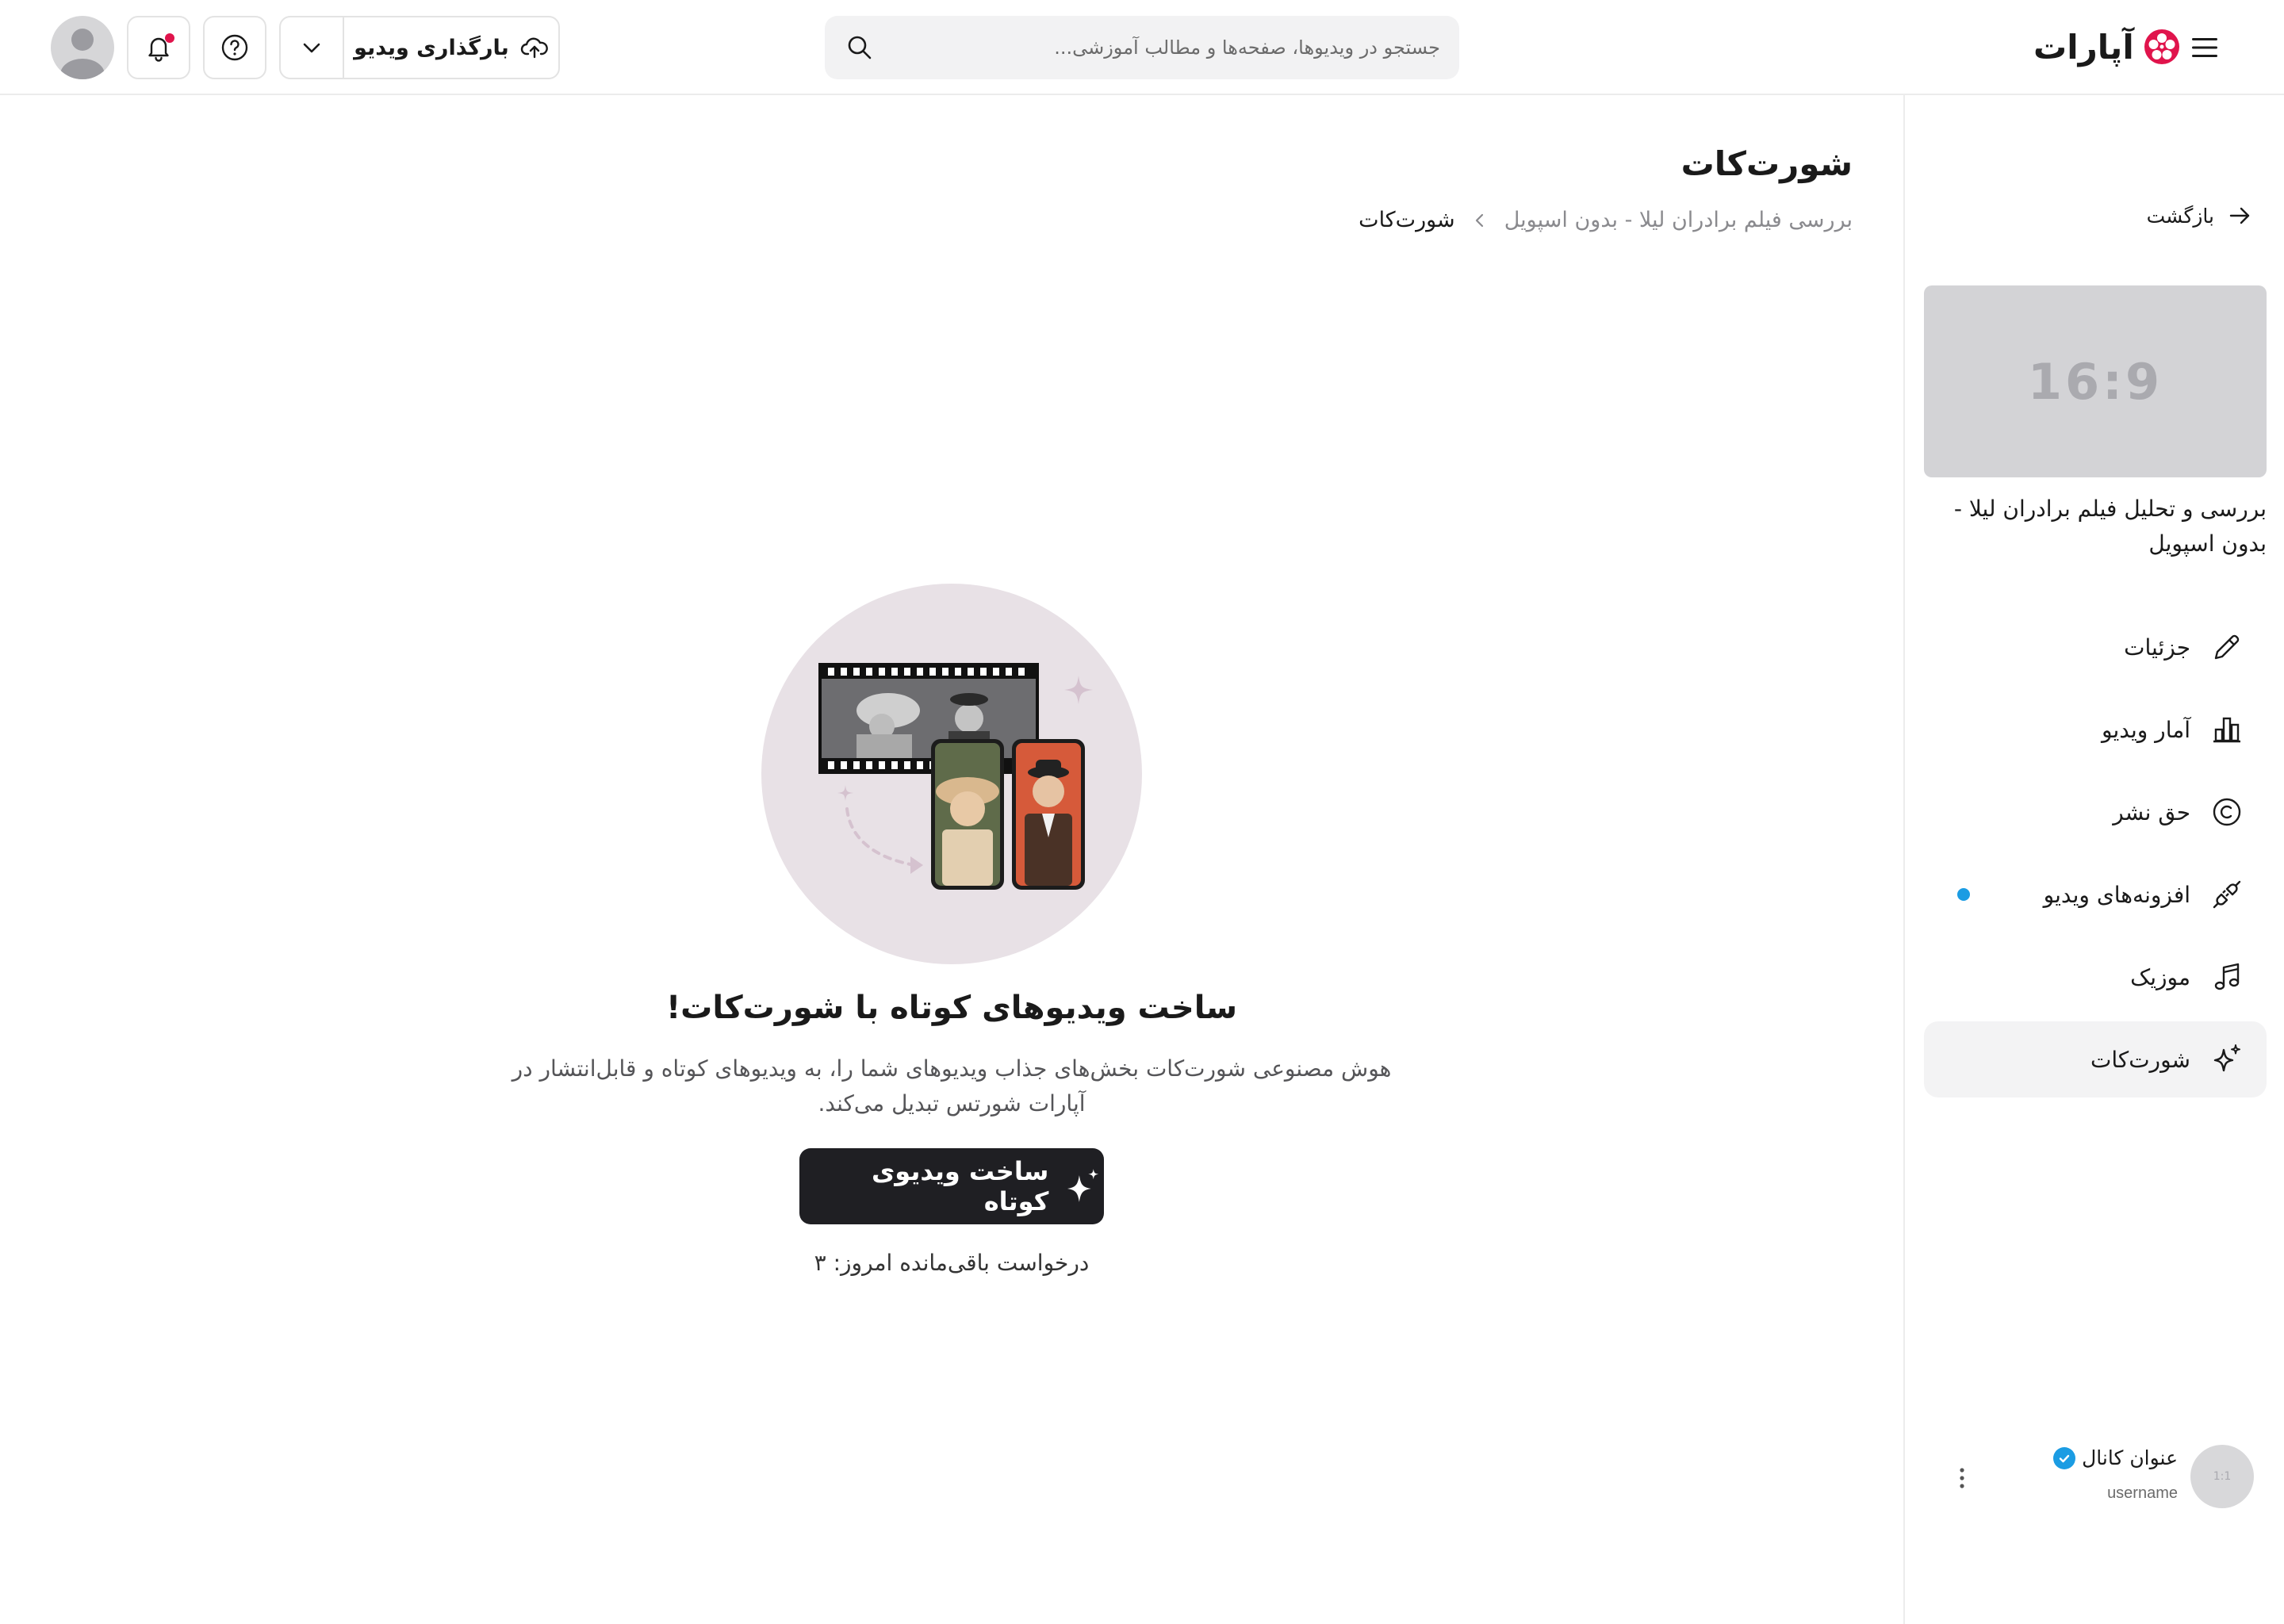  I want to click on channel-name: عنوان کانال, so click(2130, 1457).